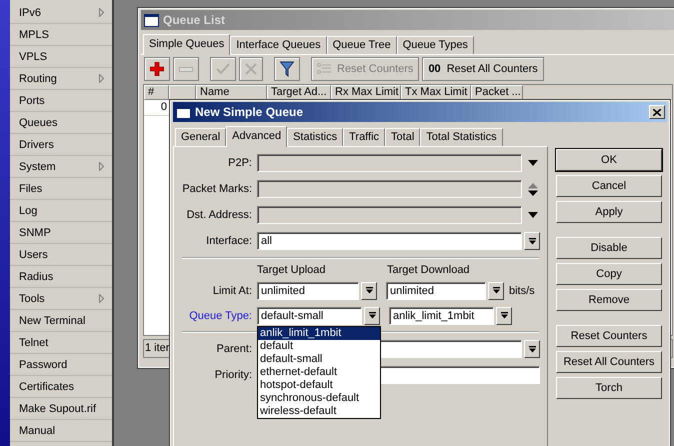 This screenshot has height=446, width=674. Describe the element at coordinates (364, 137) in the screenshot. I see `tab: Traffic` at that location.